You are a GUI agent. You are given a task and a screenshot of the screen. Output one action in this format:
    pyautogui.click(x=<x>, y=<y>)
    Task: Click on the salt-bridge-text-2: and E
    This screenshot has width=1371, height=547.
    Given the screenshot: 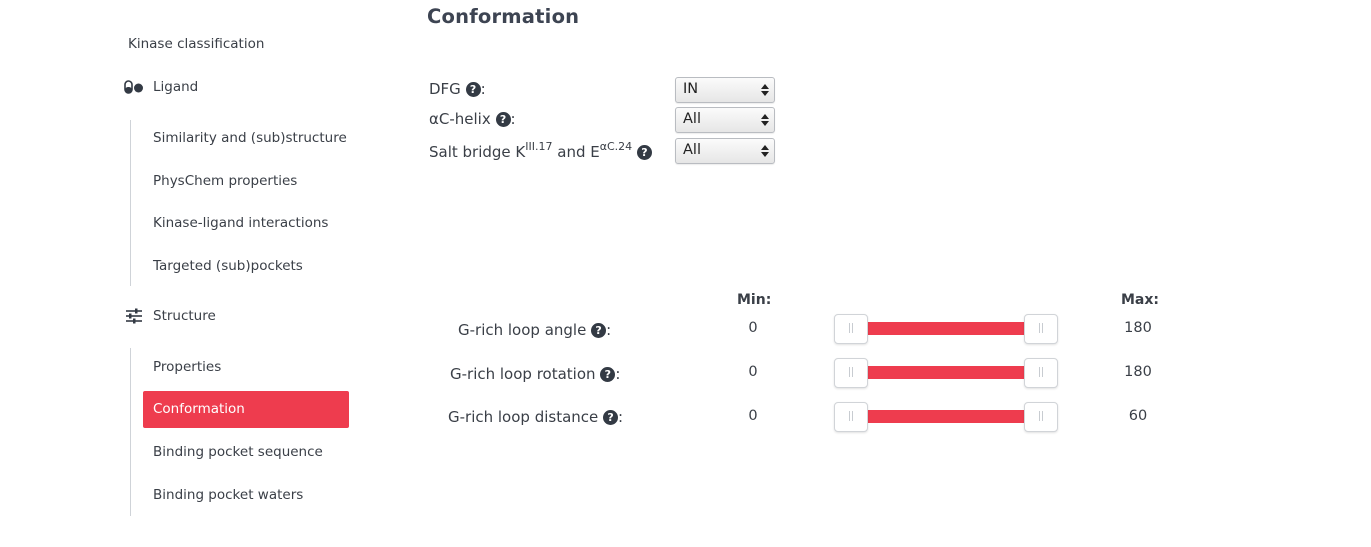 What is the action you would take?
    pyautogui.click(x=576, y=152)
    